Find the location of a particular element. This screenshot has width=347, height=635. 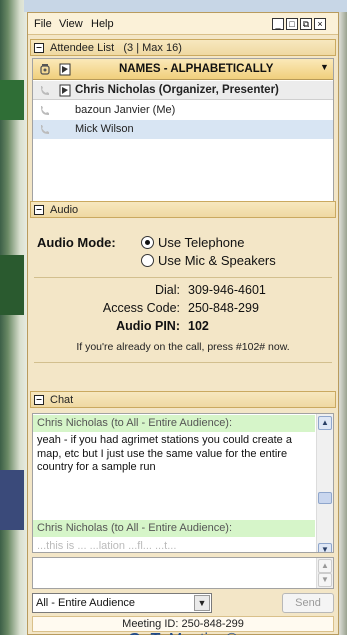

minimize-button: _ is located at coordinates (278, 24).